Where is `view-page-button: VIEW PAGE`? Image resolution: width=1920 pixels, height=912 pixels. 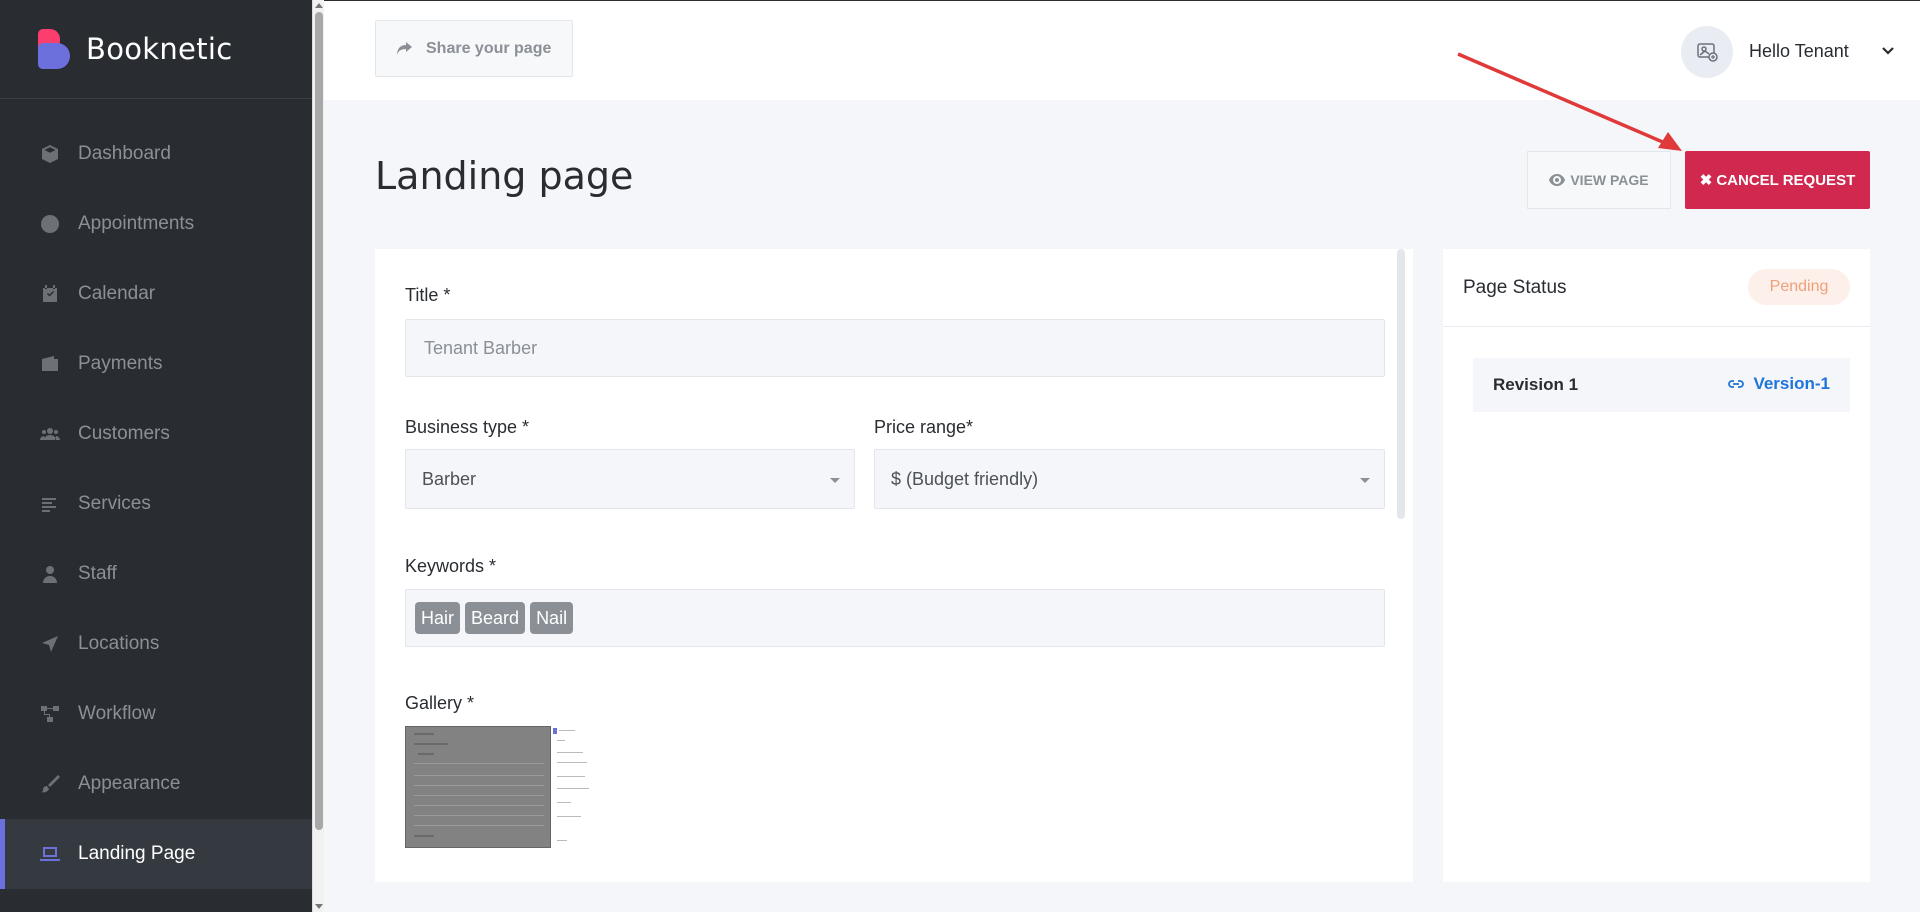 view-page-button: VIEW PAGE is located at coordinates (1599, 180).